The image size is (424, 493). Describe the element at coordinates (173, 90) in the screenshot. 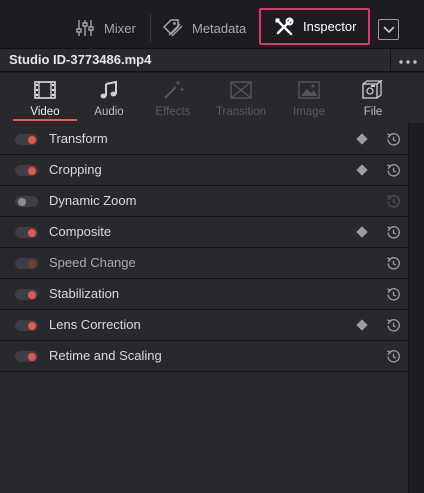

I see `magic-wand-icon` at that location.